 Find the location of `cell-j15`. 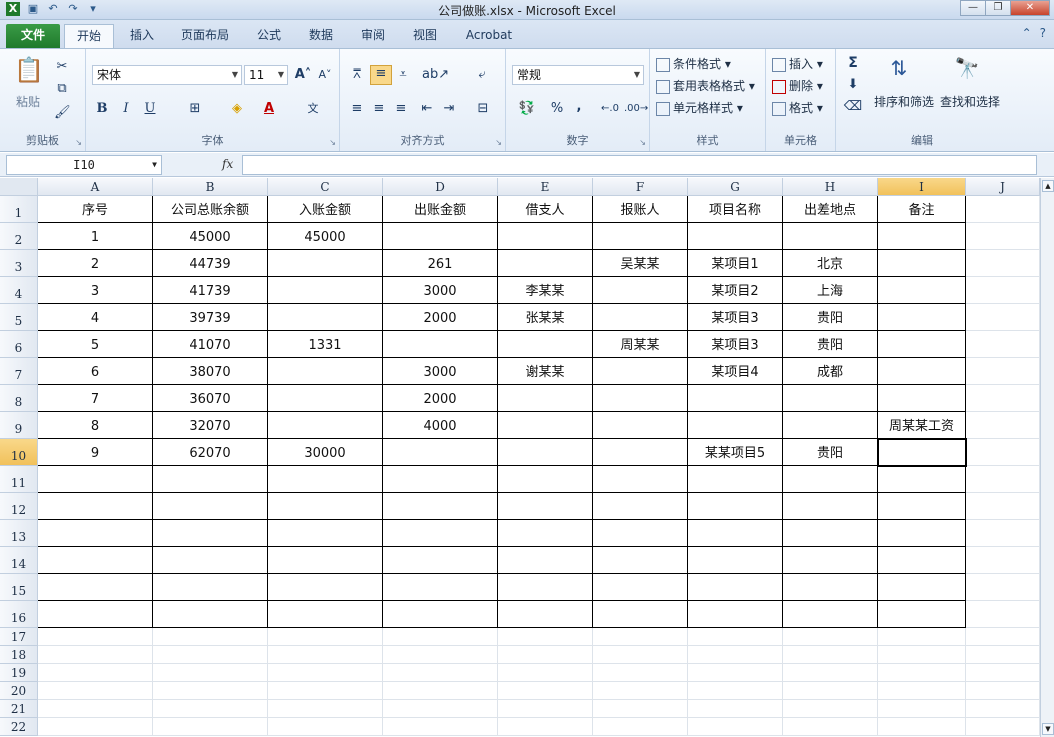

cell-j15 is located at coordinates (1003, 587).